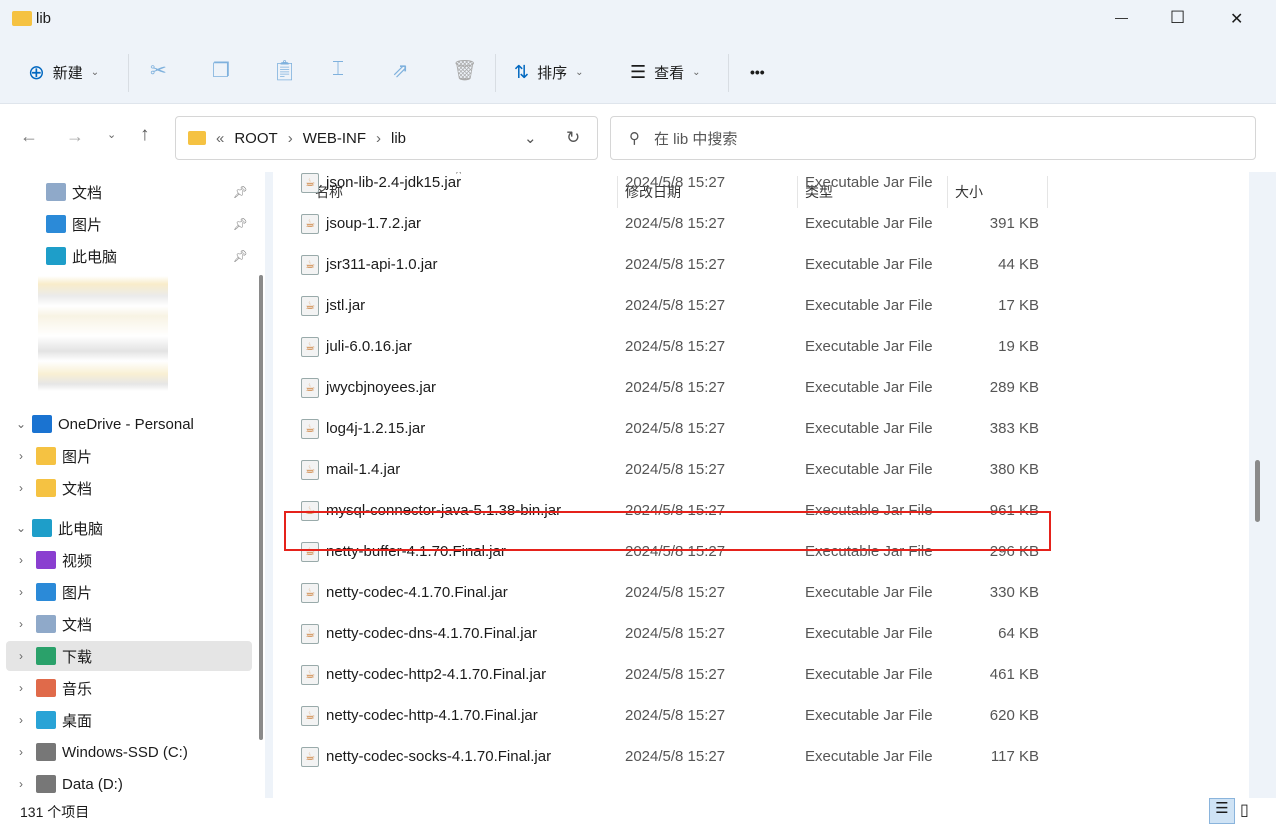 The width and height of the screenshot is (1276, 825). What do you see at coordinates (221, 70) in the screenshot?
I see `copy-icon: ❐` at bounding box center [221, 70].